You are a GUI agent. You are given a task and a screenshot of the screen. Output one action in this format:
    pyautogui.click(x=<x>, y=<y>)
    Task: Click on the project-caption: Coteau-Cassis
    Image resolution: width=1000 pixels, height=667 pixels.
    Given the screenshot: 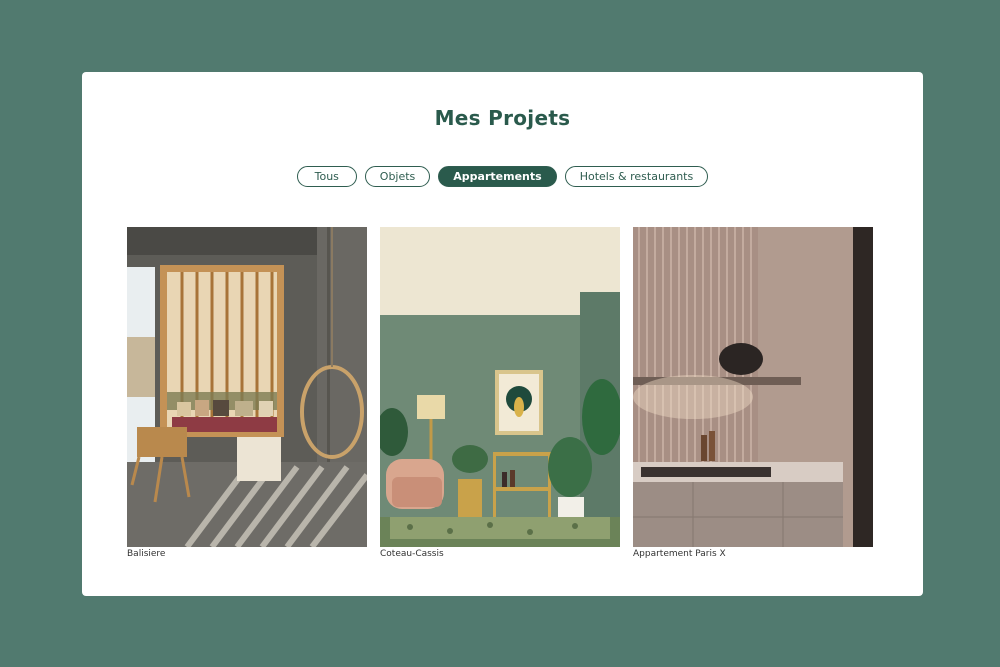 What is the action you would take?
    pyautogui.click(x=412, y=554)
    